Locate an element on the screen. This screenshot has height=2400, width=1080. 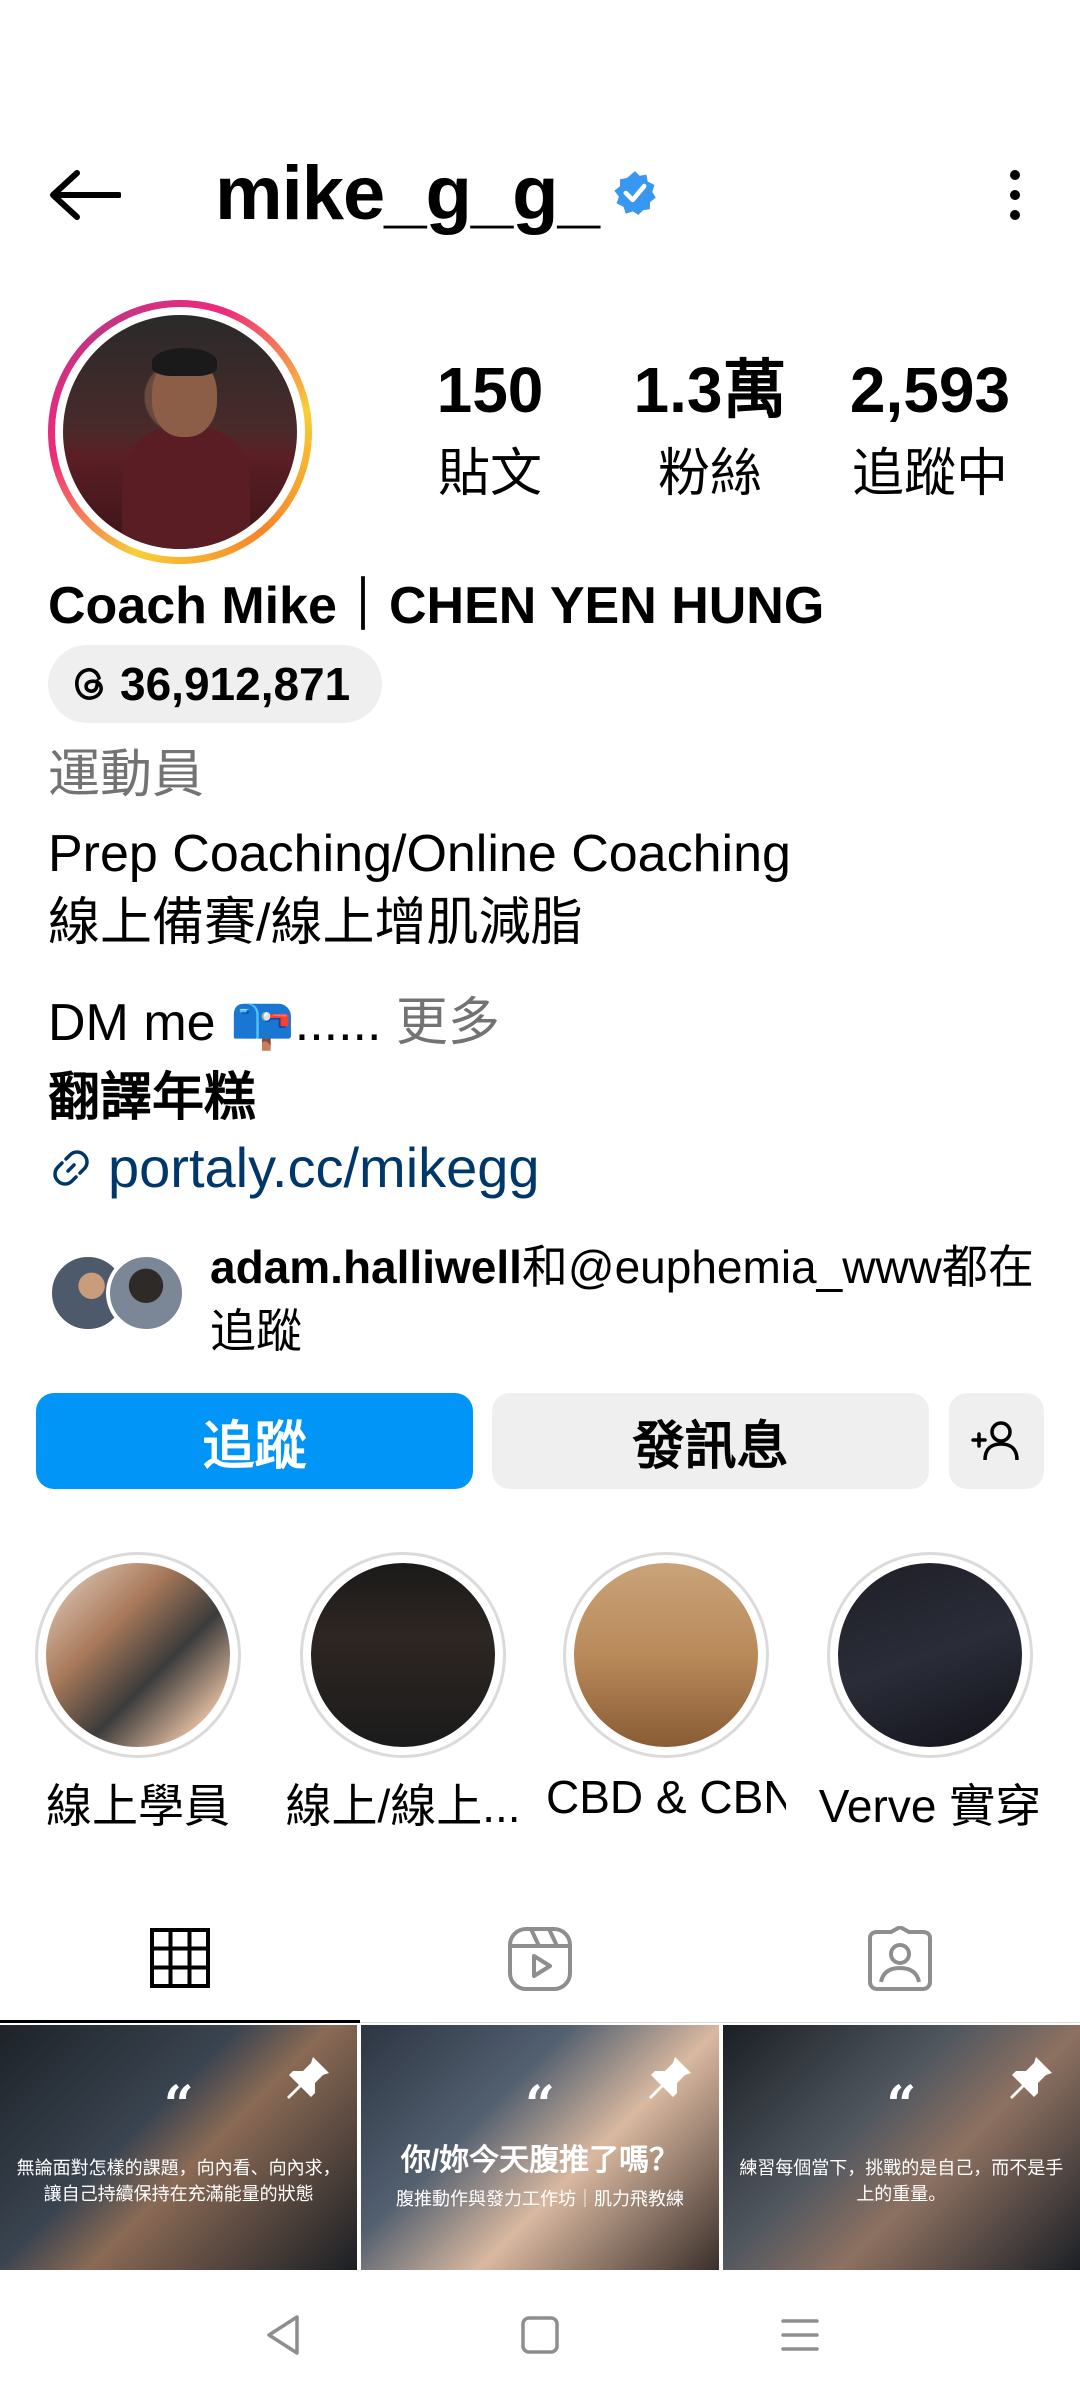
tagged-user-icon is located at coordinates (900, 1958).